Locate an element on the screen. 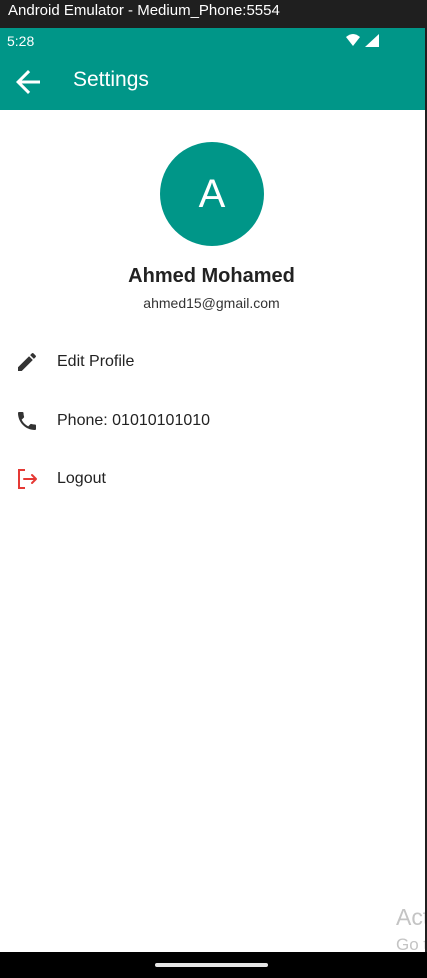  page-title: Settings is located at coordinates (111, 79).